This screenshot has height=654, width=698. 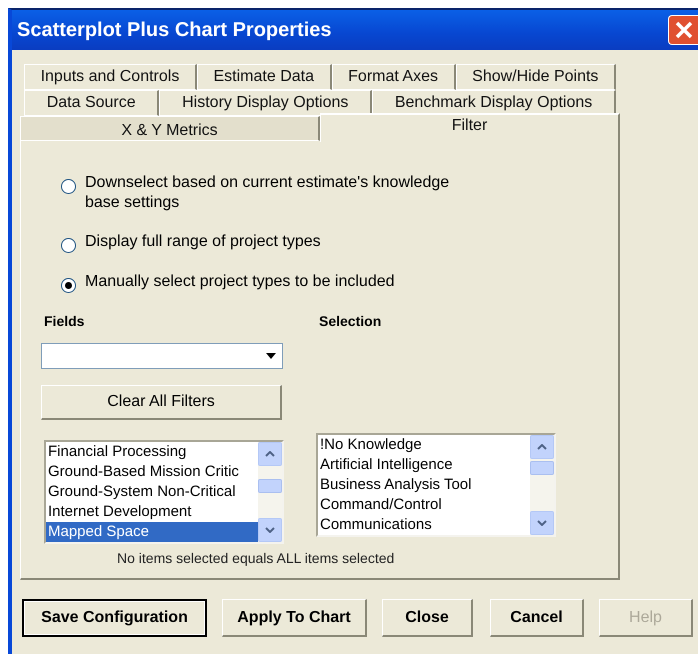 What do you see at coordinates (424, 485) in the screenshot?
I see `list-item: Business Analysis Tool` at bounding box center [424, 485].